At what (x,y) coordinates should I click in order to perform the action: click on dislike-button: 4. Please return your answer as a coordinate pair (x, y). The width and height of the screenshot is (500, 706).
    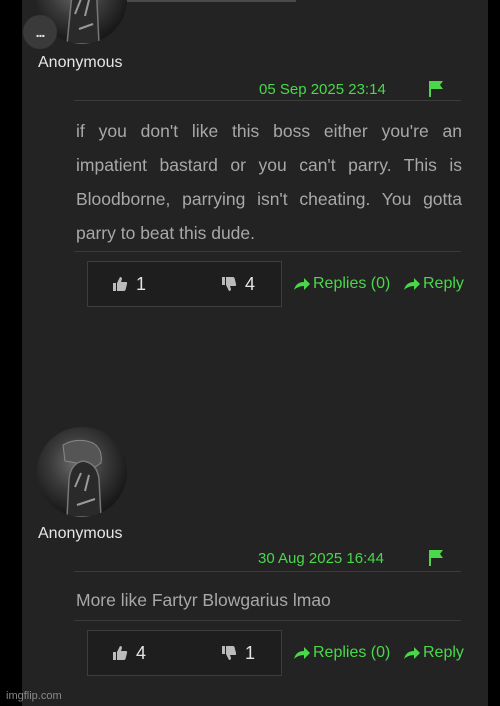
    Looking at the image, I should click on (238, 284).